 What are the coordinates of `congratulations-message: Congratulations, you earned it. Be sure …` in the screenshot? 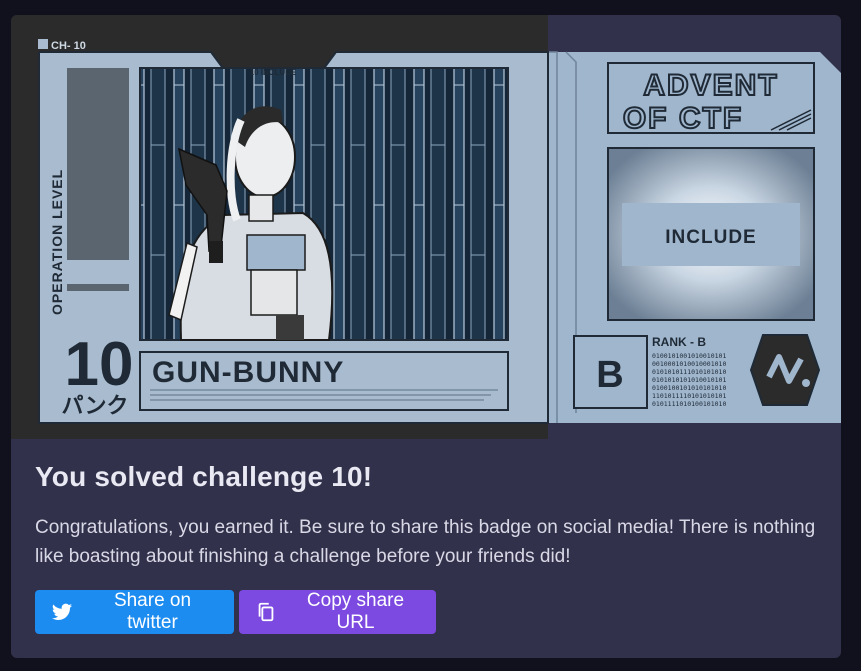 It's located at (425, 542).